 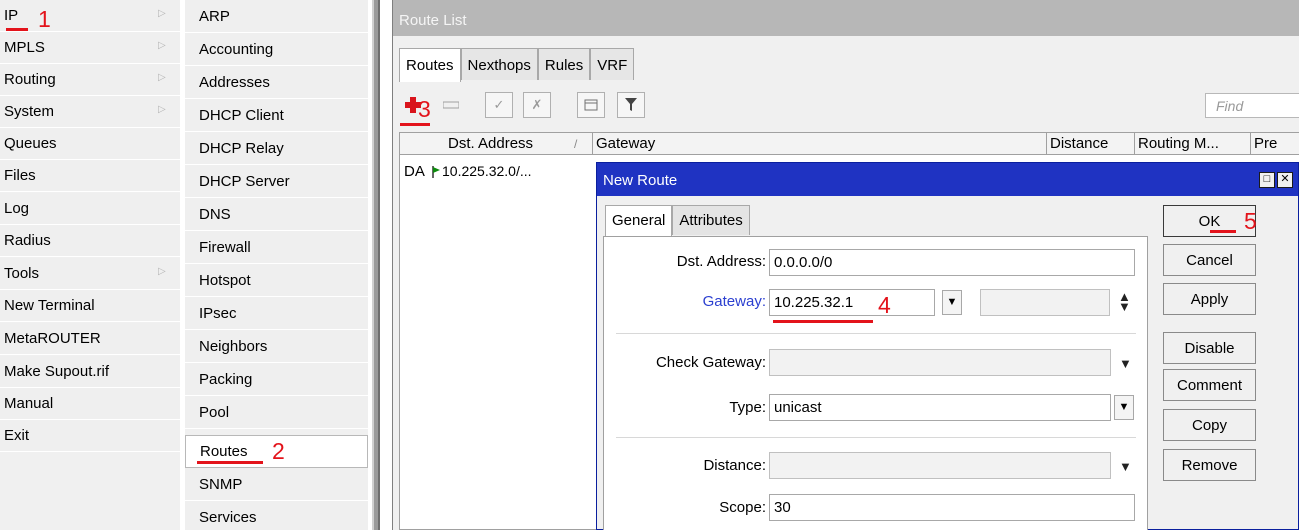 I want to click on submenu-item-dhcp-server: DHCP Server, so click(x=276, y=181).